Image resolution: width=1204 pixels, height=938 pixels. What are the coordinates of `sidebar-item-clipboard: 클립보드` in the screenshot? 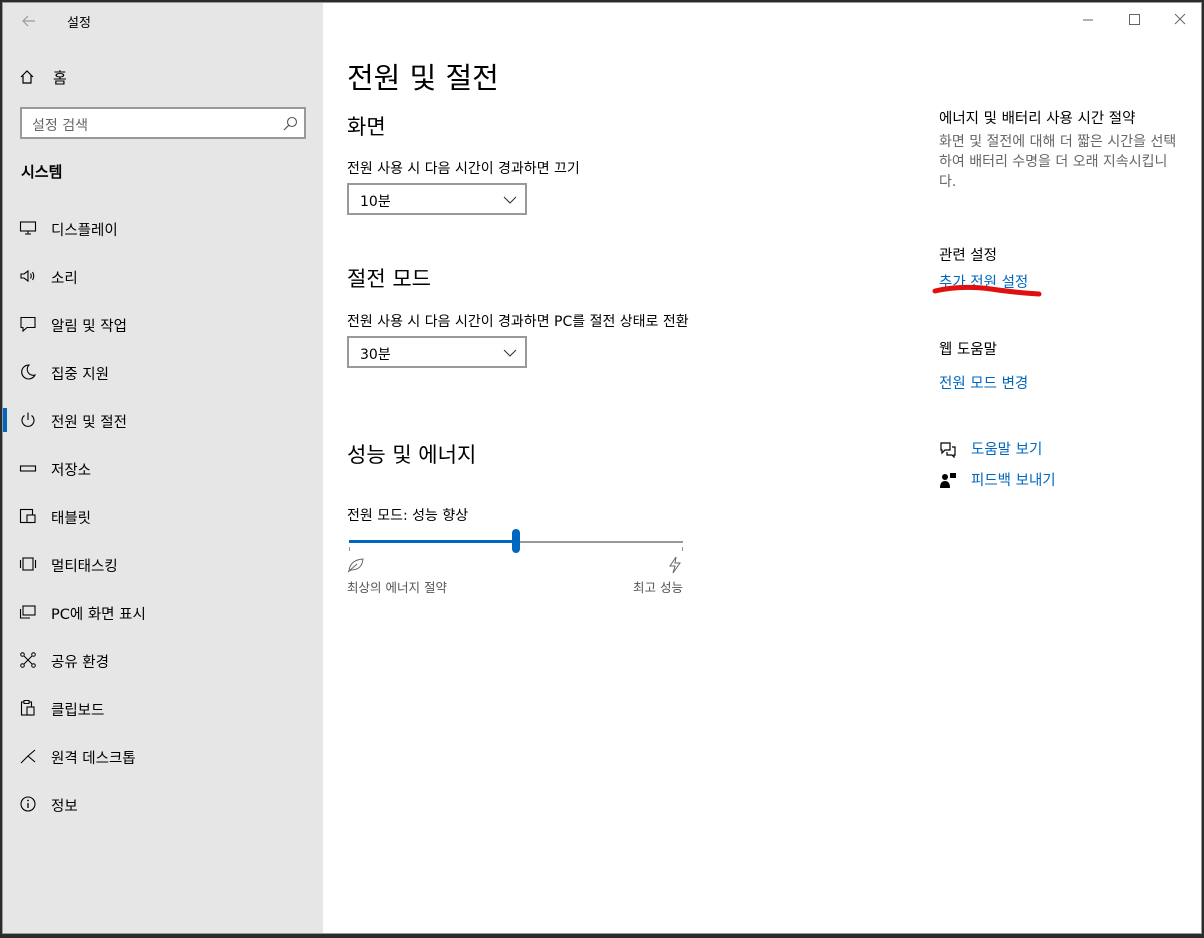 It's located at (163, 708).